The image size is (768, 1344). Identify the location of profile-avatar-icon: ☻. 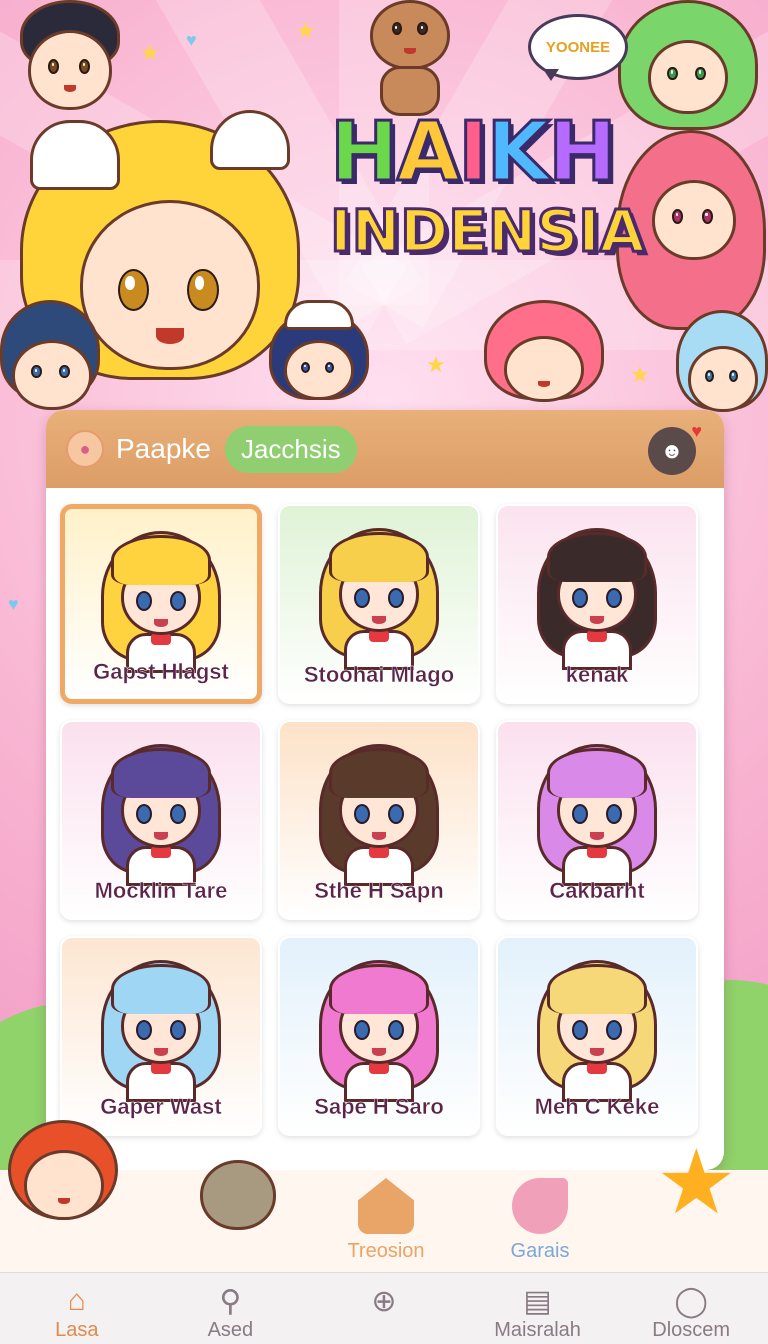
(675, 448).